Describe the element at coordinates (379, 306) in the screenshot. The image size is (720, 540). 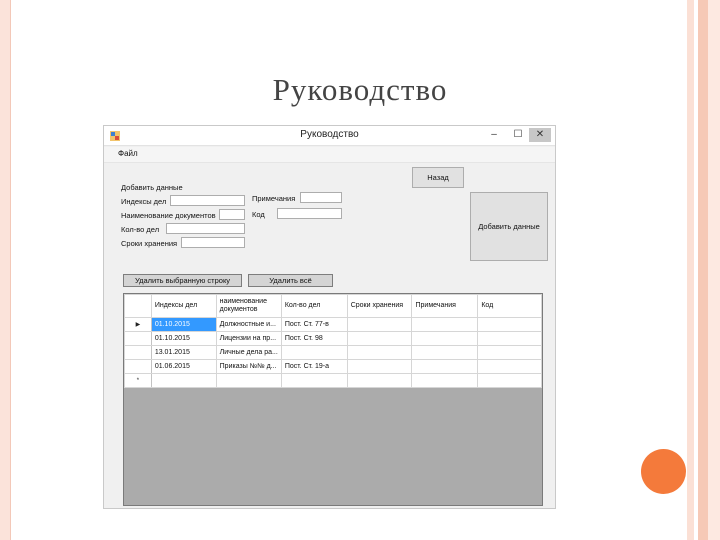
I see `column-header-storage: Сроки хранения` at that location.